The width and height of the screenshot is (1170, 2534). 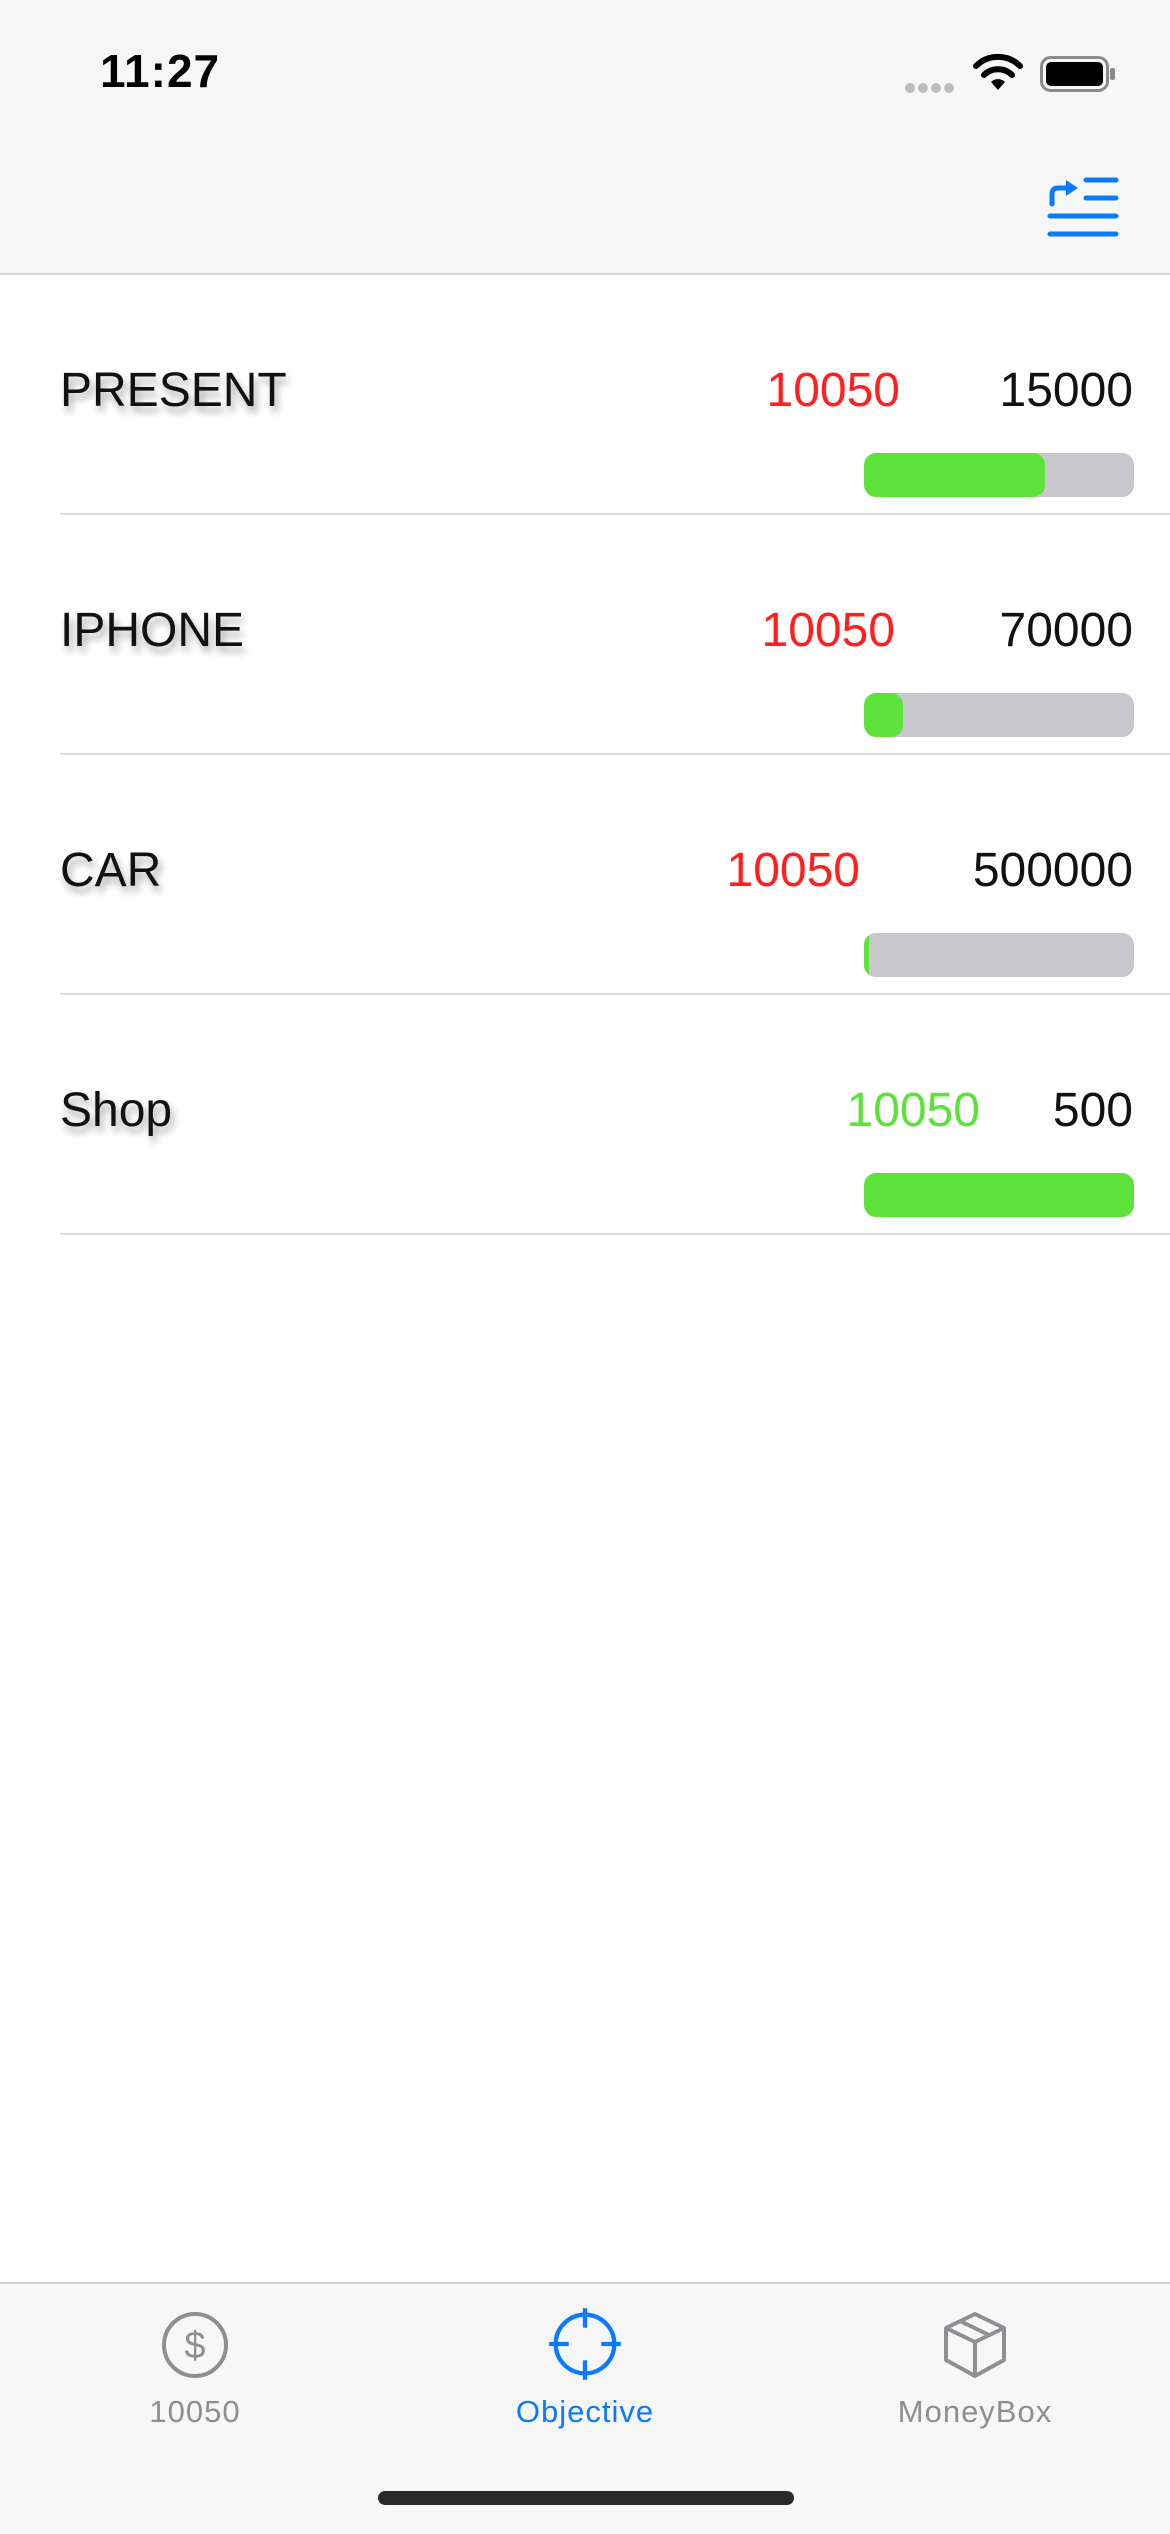 What do you see at coordinates (585, 207) in the screenshot?
I see `navigation-bar` at bounding box center [585, 207].